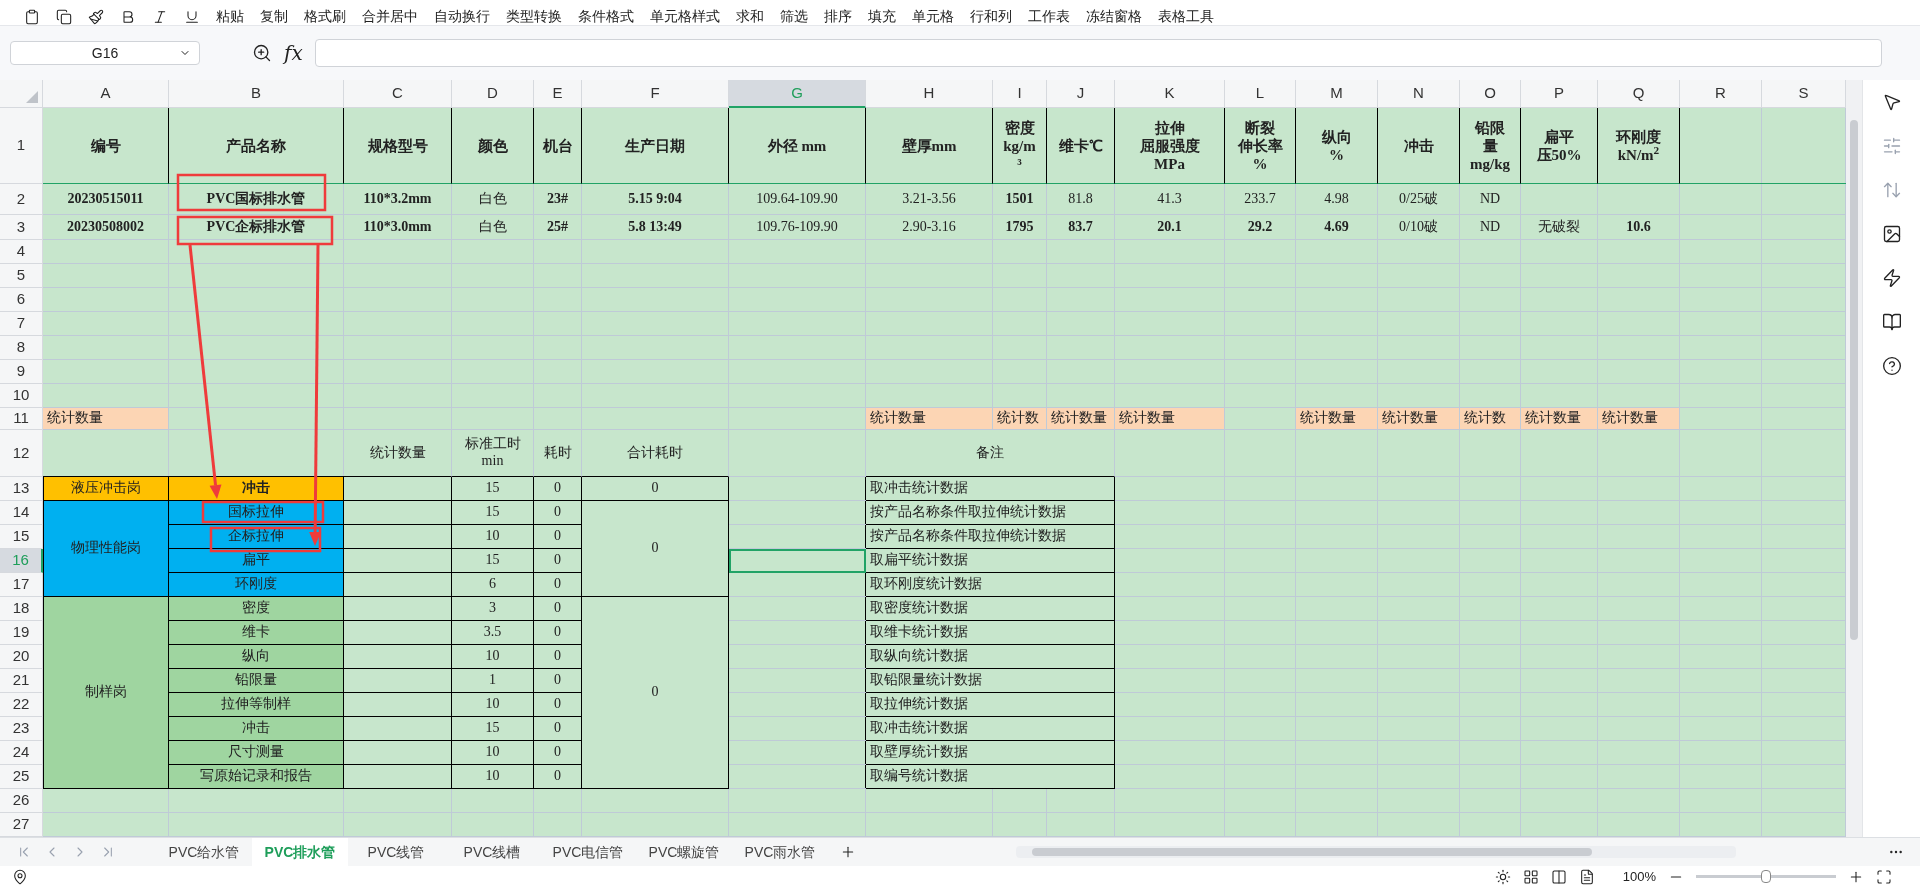 This screenshot has width=1920, height=887. What do you see at coordinates (1891, 278) in the screenshot?
I see `lightning-icon` at bounding box center [1891, 278].